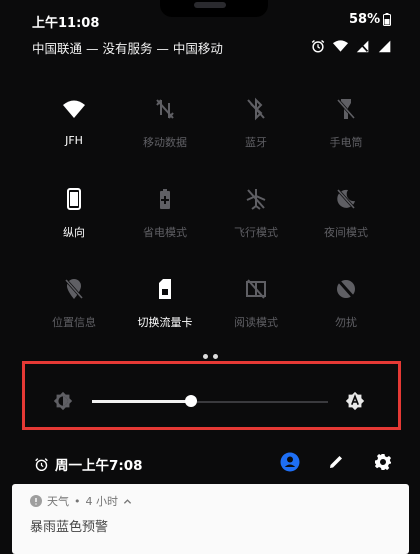  I want to click on info-icon, so click(36, 501).